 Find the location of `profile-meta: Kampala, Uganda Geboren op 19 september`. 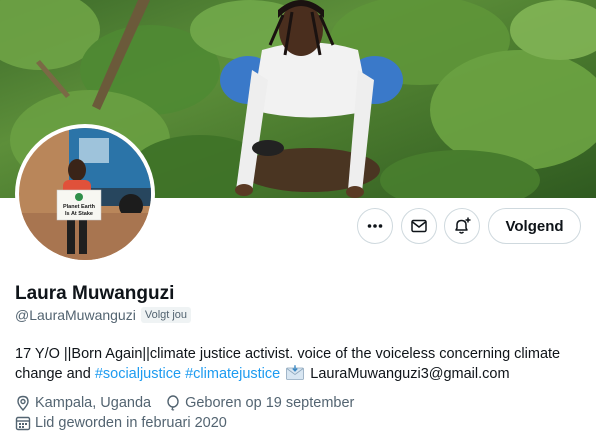

profile-meta: Kampala, Uganda Geboren op 19 september is located at coordinates (191, 403).